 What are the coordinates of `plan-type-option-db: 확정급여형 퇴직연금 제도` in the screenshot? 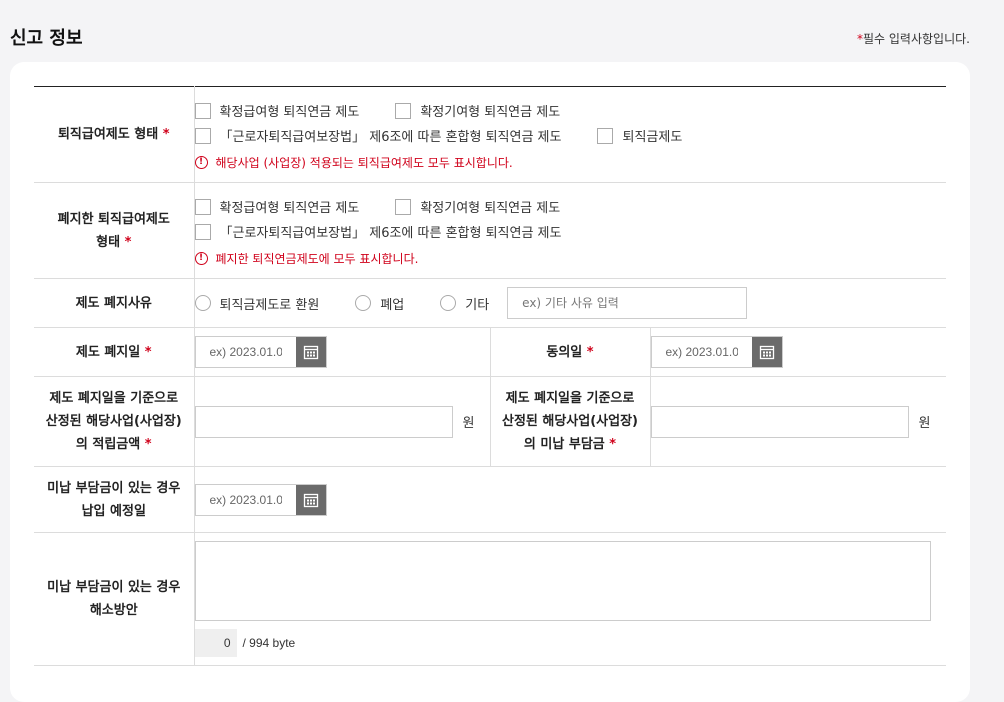 It's located at (277, 110).